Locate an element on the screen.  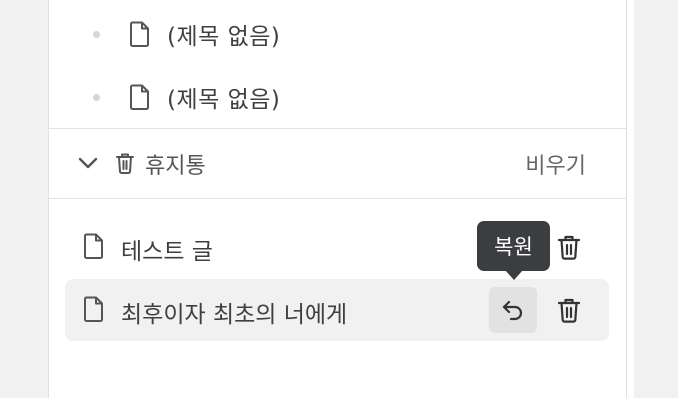
undo-icon is located at coordinates (512, 310).